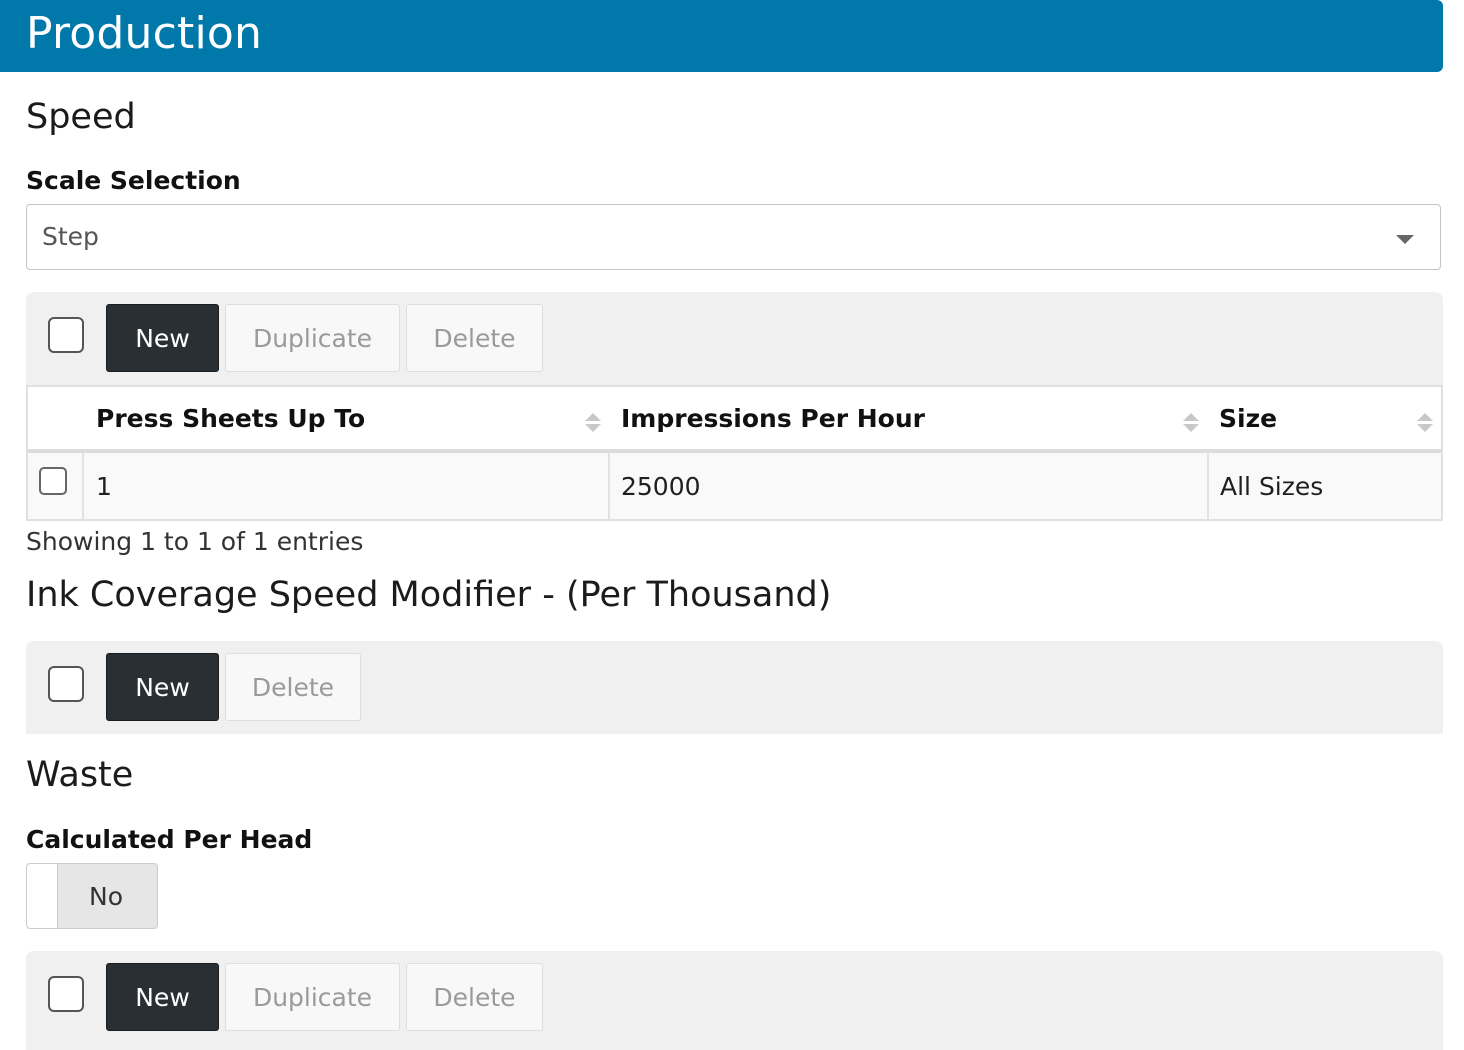 This screenshot has width=1464, height=1050. What do you see at coordinates (53, 481) in the screenshot?
I see `row-checkbox` at bounding box center [53, 481].